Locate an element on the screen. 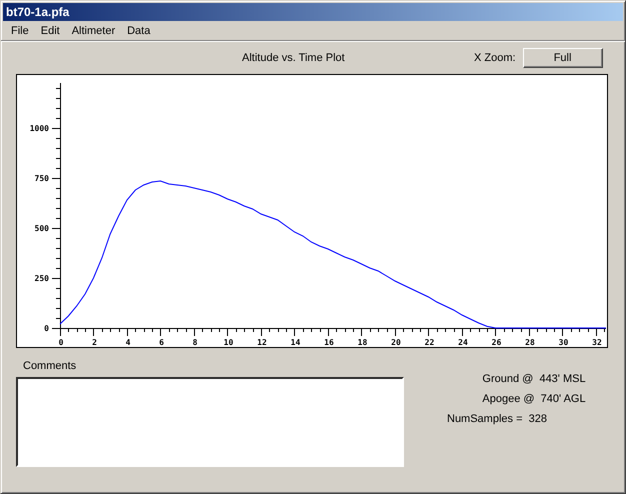 The height and width of the screenshot is (494, 626). tick-label: 6 is located at coordinates (161, 342).